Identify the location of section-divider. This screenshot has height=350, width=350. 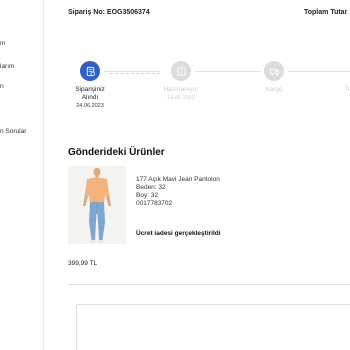
(209, 284).